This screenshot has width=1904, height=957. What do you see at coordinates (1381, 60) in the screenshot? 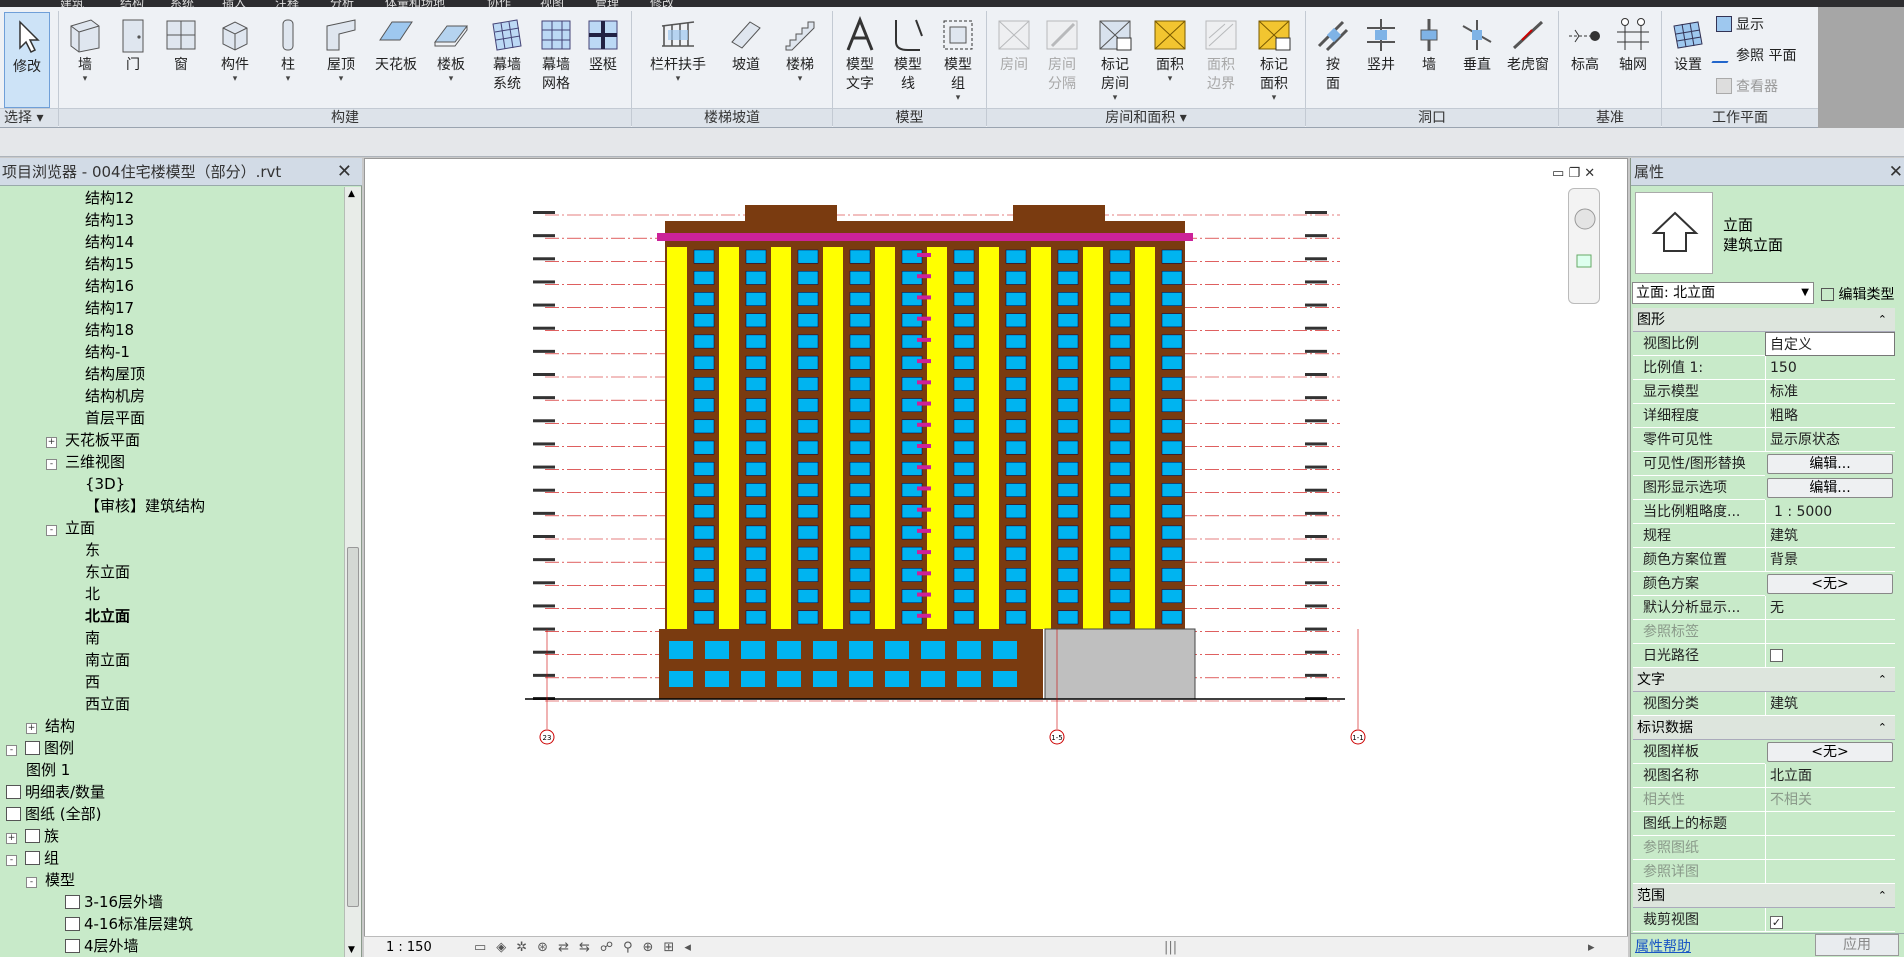
I see `shaft-button: 竖井` at bounding box center [1381, 60].